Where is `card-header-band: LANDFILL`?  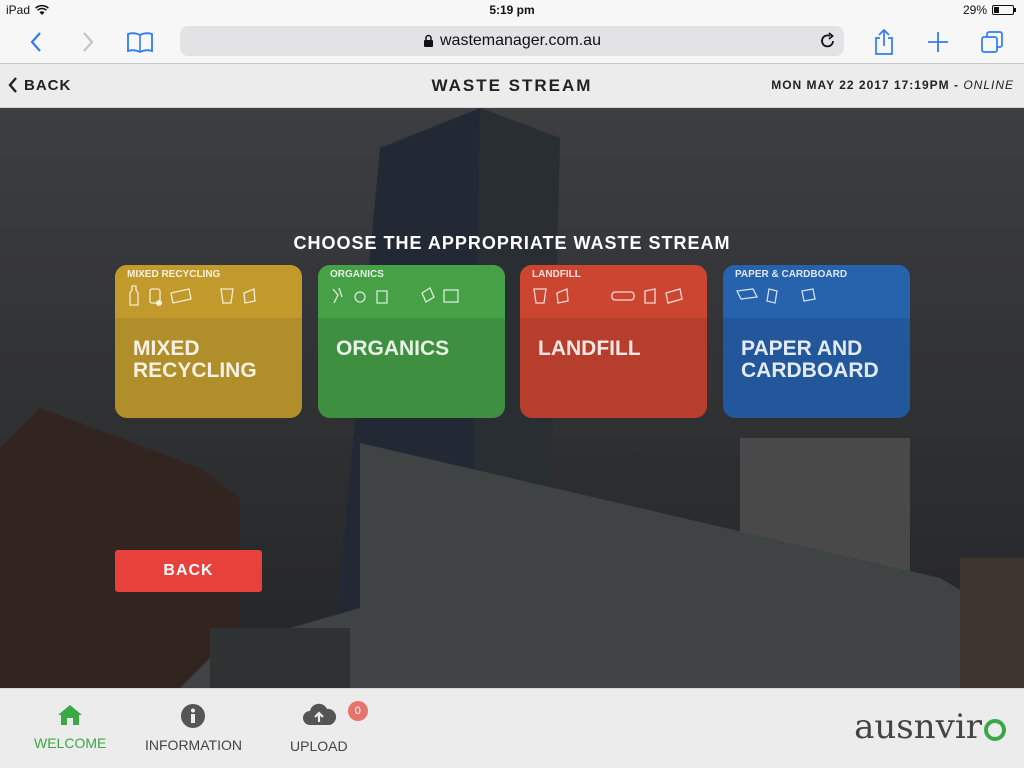
card-header-band: LANDFILL is located at coordinates (613, 291).